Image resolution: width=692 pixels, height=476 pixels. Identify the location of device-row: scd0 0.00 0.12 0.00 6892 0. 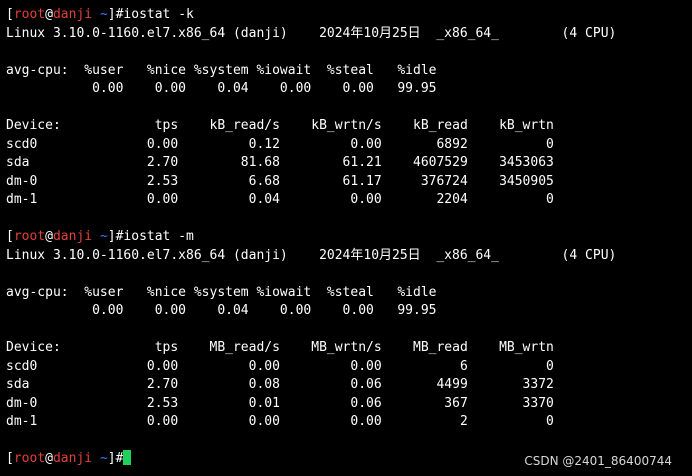
(280, 144).